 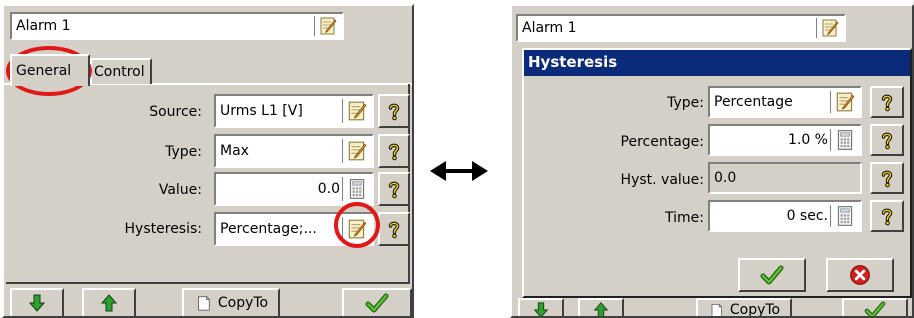 What do you see at coordinates (294, 151) in the screenshot?
I see `type-field: Max` at bounding box center [294, 151].